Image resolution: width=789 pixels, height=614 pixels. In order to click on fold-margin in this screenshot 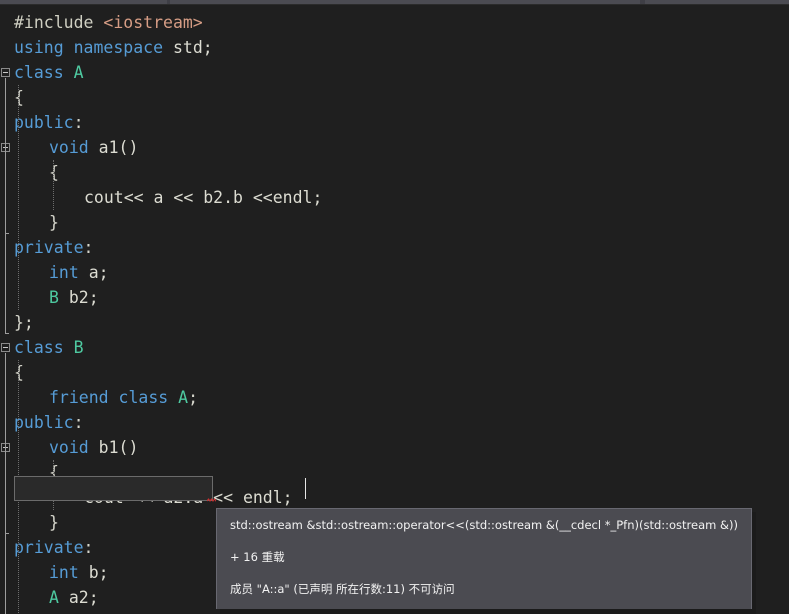, I will do `click(7, 309)`.